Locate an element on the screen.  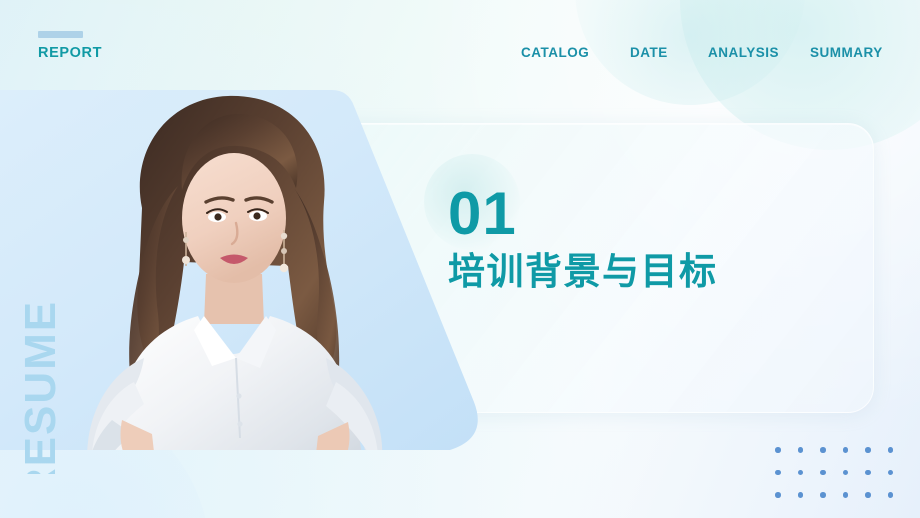
brand-accent-bar-icon is located at coordinates (60, 34).